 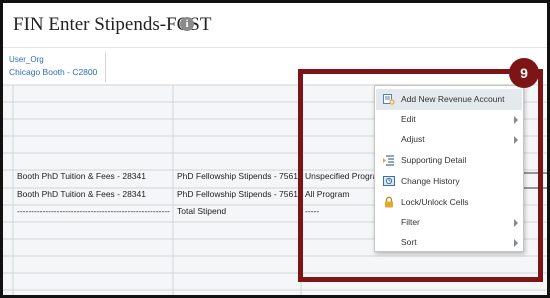 I want to click on grid-cell-stipend: Total Stipend, so click(x=237, y=211).